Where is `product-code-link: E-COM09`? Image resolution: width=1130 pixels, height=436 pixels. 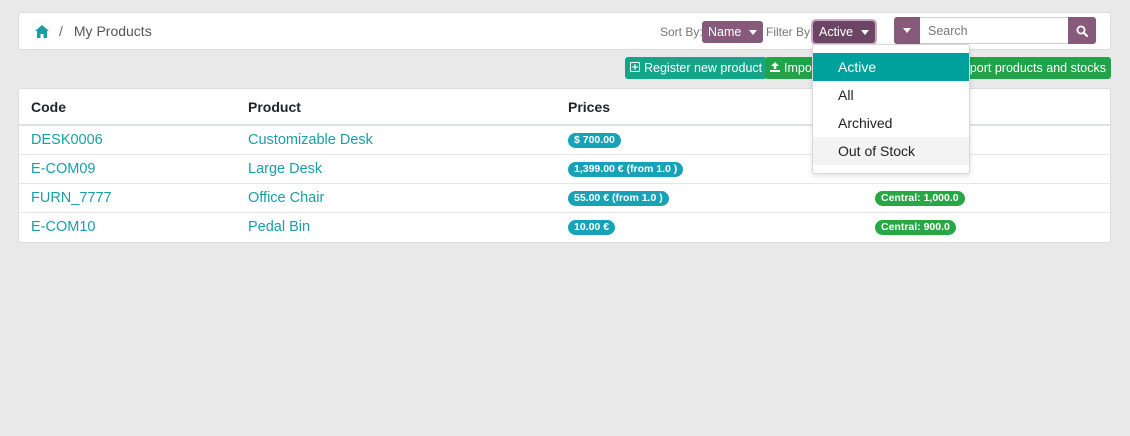
product-code-link: E-COM09 is located at coordinates (63, 169).